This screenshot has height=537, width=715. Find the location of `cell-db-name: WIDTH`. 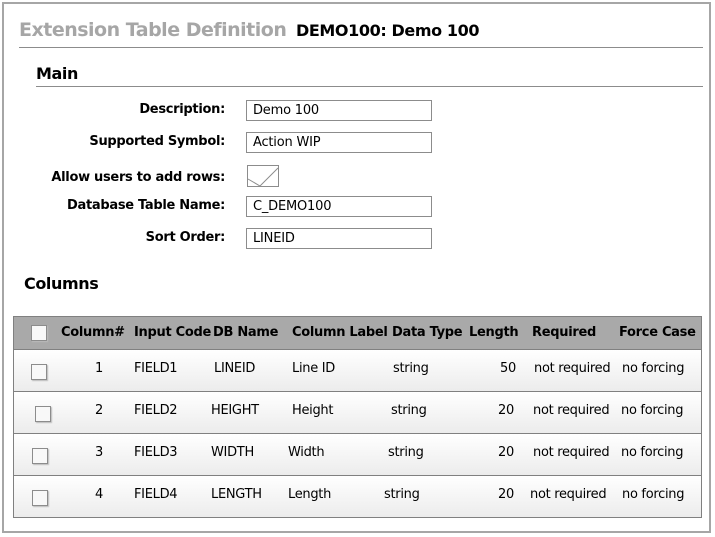

cell-db-name: WIDTH is located at coordinates (232, 452).